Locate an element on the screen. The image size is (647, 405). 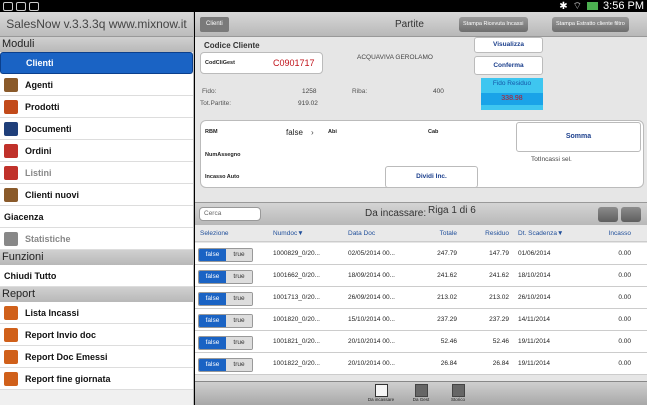
conferma-button: Conferma is located at coordinates (508, 65).